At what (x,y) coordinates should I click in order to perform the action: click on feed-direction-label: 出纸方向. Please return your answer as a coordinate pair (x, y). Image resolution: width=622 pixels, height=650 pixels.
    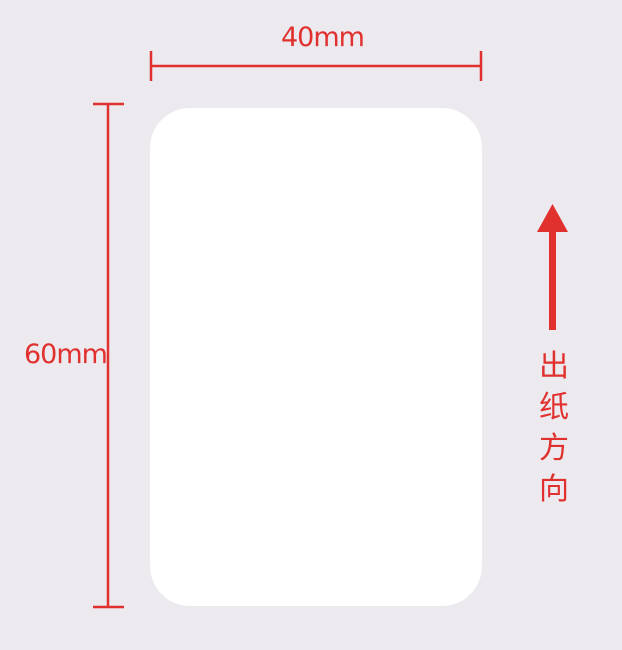
    Looking at the image, I should click on (554, 428).